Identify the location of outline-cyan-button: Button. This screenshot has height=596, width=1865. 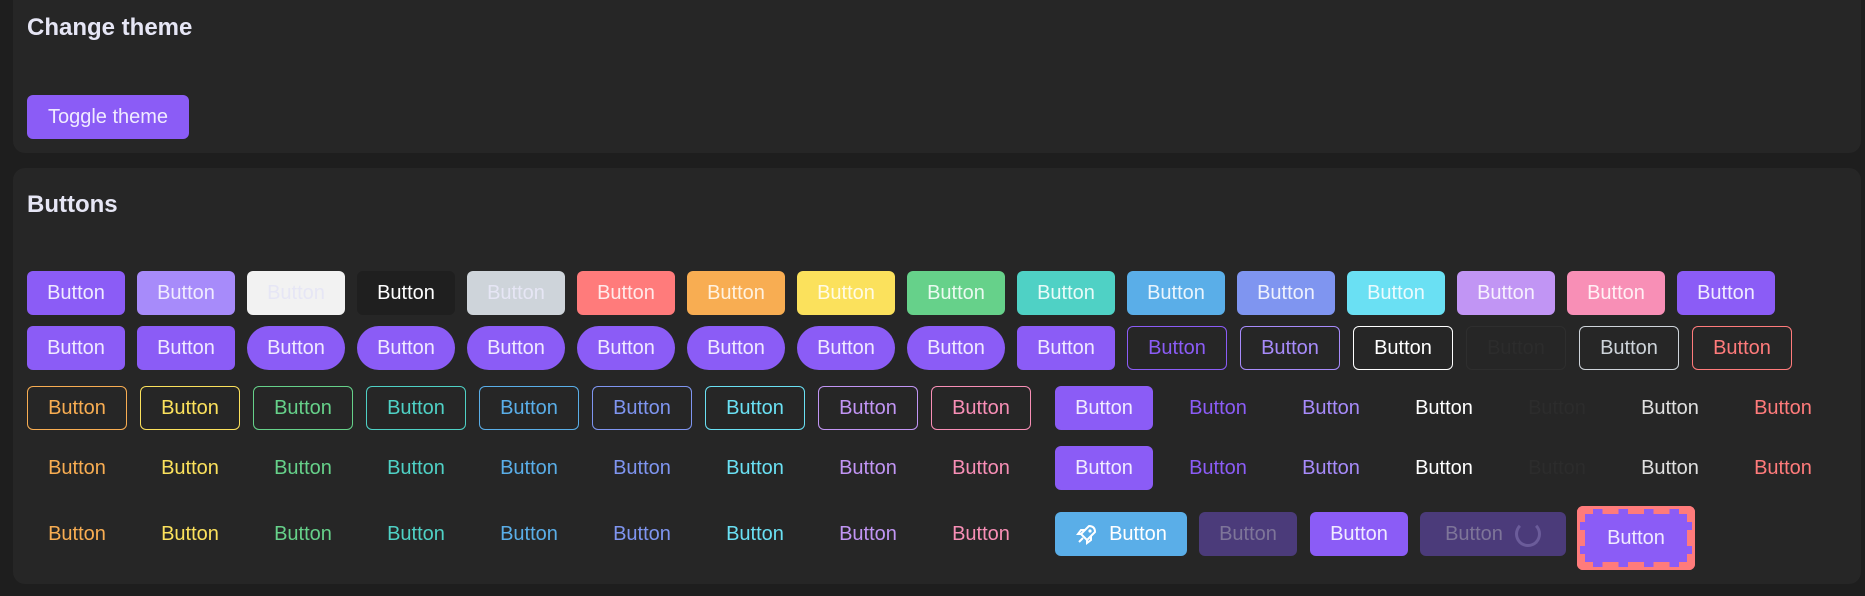
(755, 408).